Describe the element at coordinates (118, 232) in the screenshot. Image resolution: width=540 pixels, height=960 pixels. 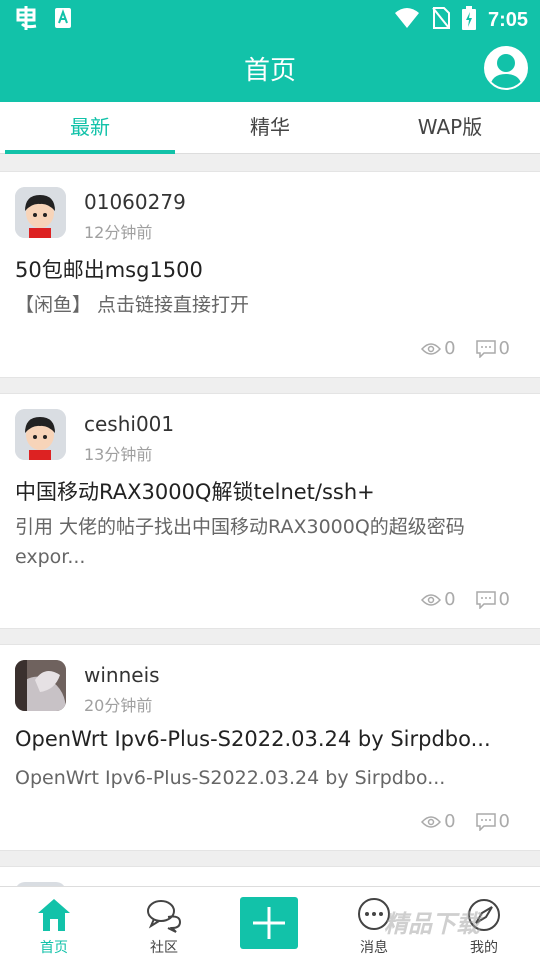
I see `post-time: 12分钟前` at that location.